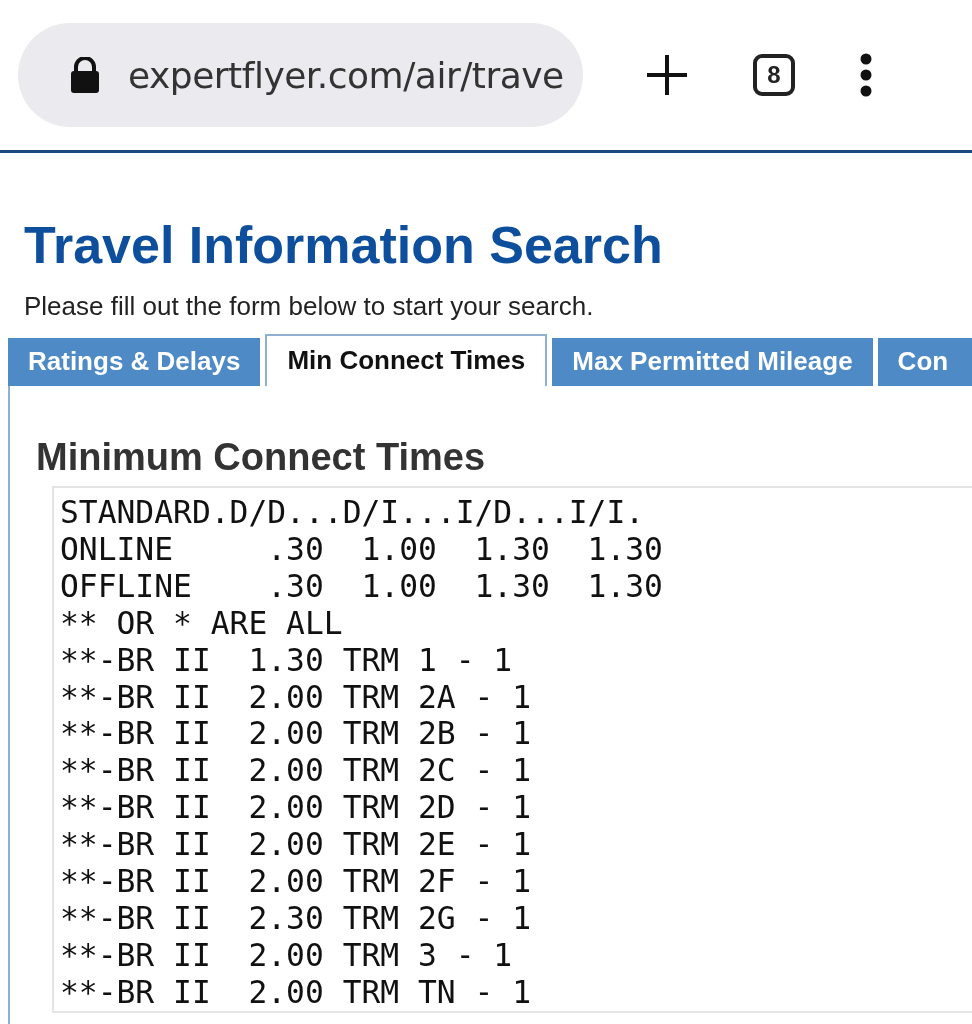 This screenshot has height=1024, width=972. Describe the element at coordinates (287, 955) in the screenshot. I see `result-line: **-BR II 2.00 TRM 3 - 1` at that location.